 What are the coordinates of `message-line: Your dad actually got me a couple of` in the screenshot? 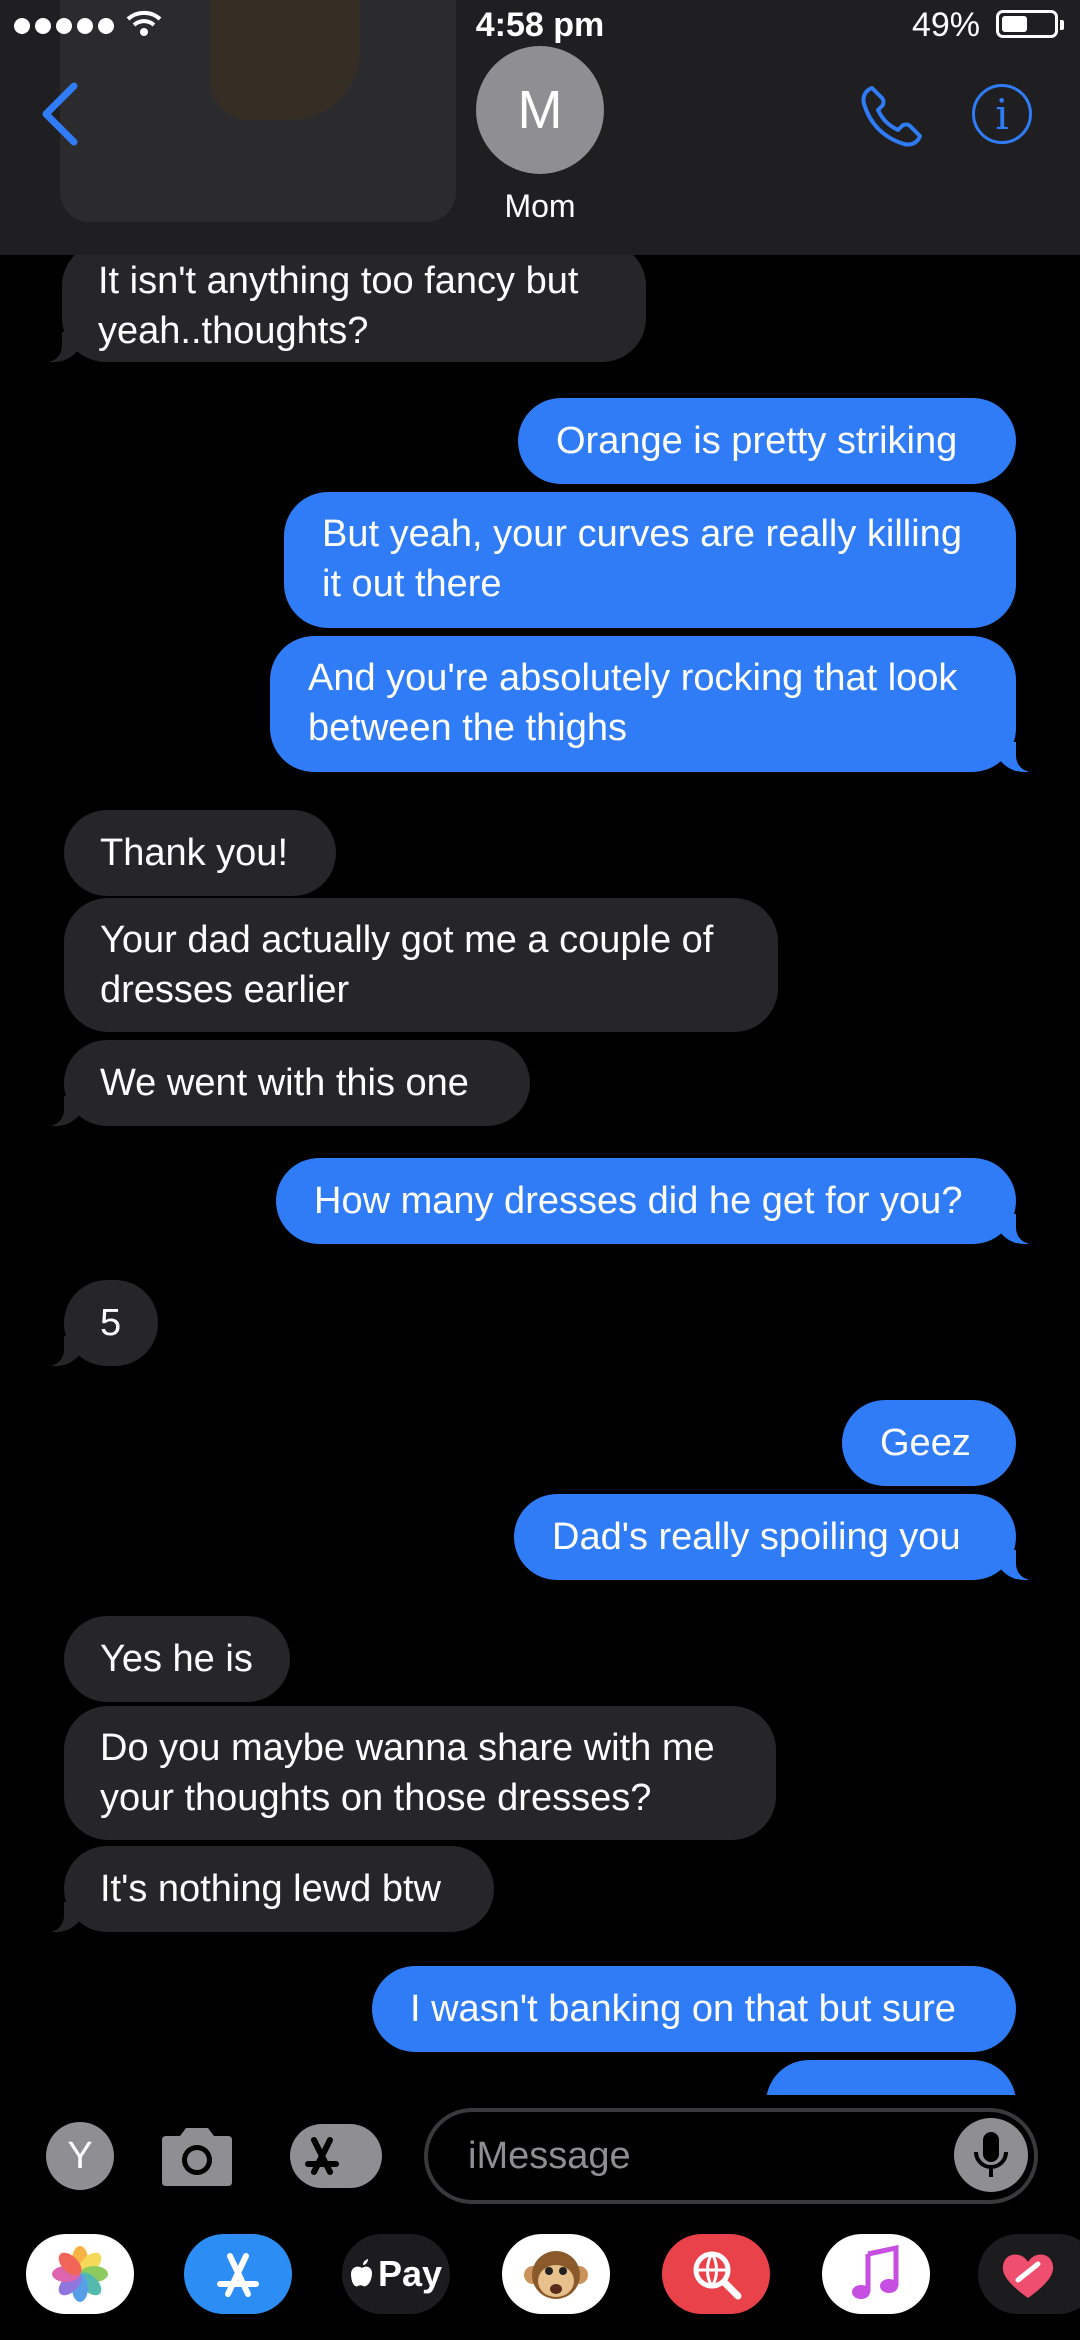 It's located at (407, 940).